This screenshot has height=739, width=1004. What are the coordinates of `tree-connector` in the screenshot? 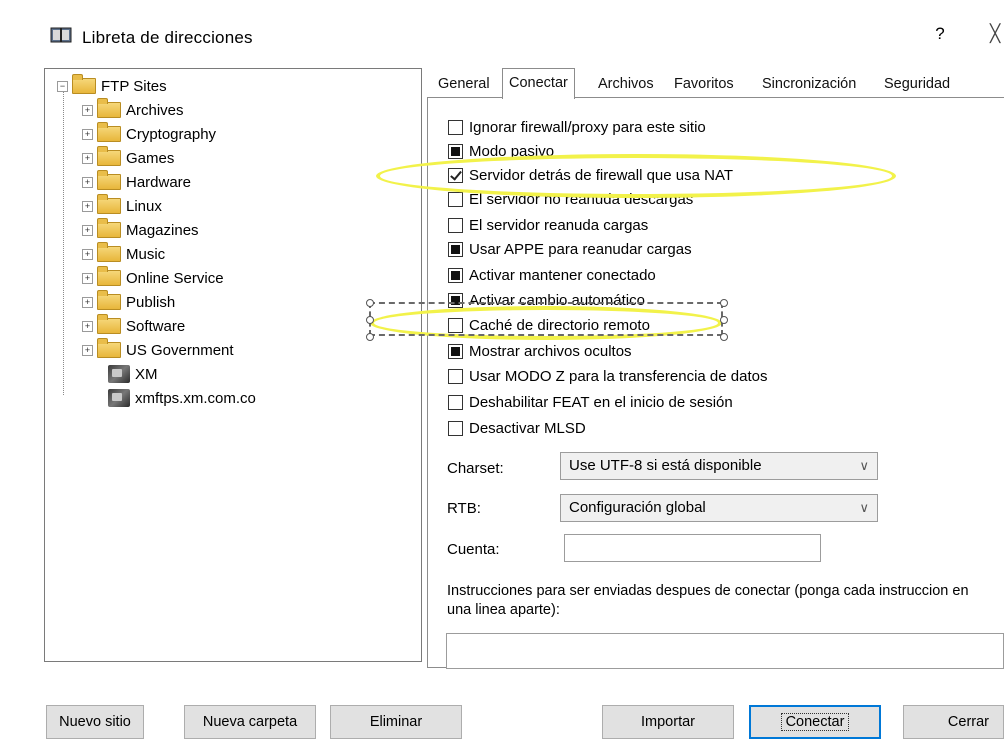 It's located at (63, 243).